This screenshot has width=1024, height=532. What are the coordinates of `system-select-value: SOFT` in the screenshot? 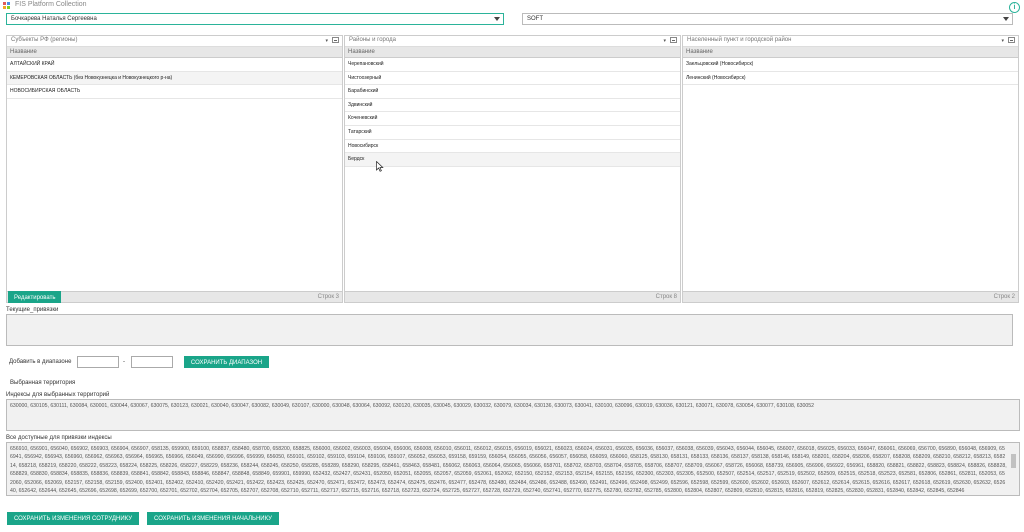 It's located at (535, 19).